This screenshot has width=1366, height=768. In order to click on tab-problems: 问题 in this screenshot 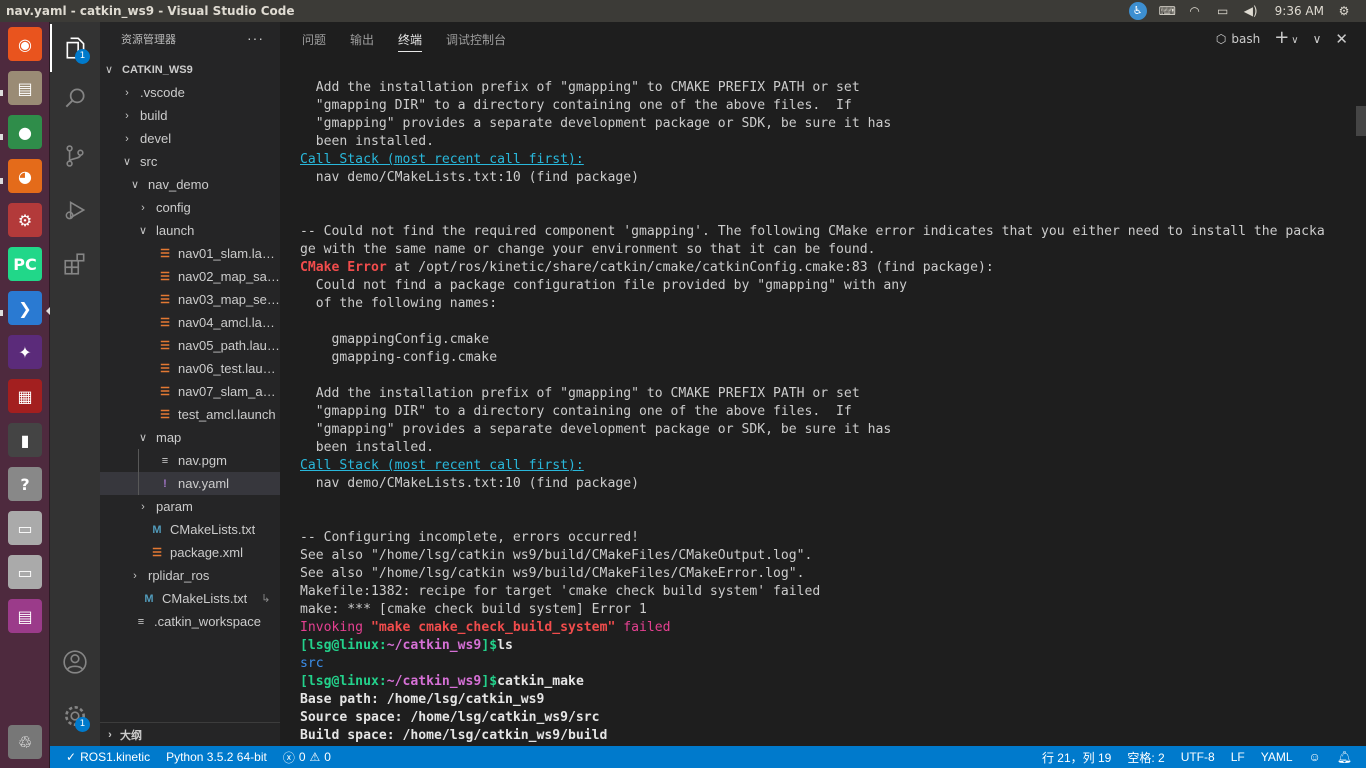, I will do `click(314, 39)`.